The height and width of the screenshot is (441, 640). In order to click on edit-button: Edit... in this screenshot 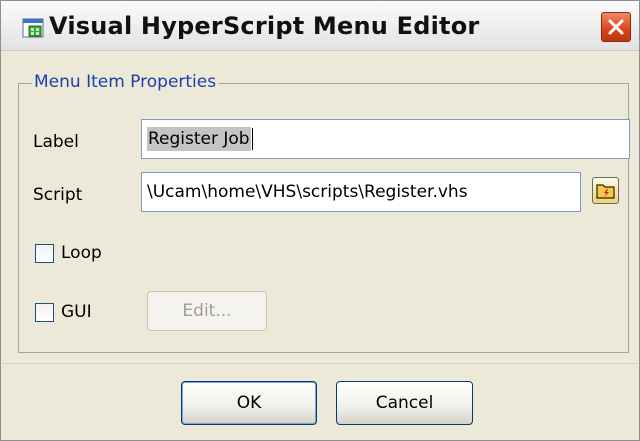, I will do `click(207, 311)`.